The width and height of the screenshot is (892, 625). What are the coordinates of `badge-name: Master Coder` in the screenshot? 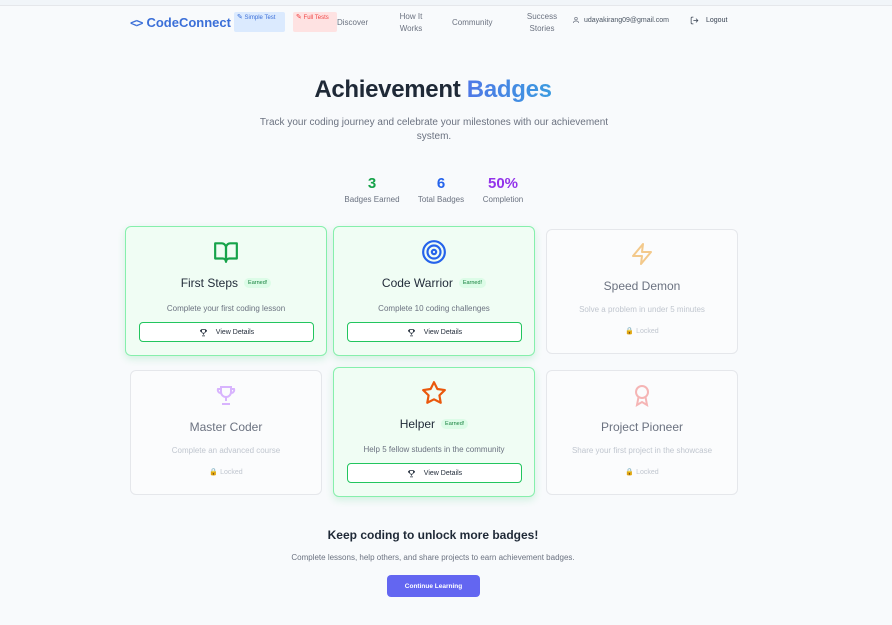 It's located at (226, 427).